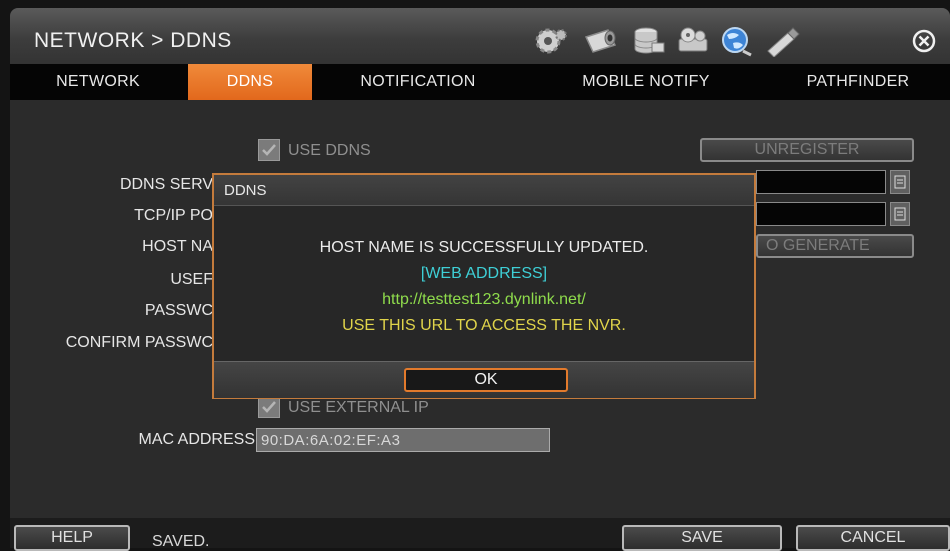 This screenshot has width=950, height=551. I want to click on ddns-server-dropdown-button, so click(900, 182).